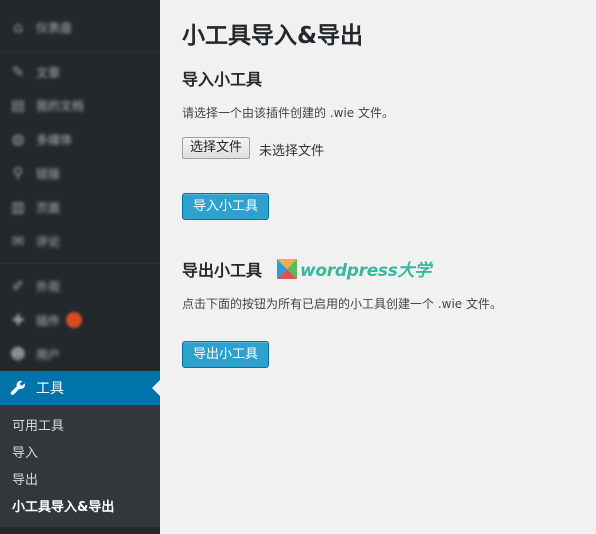 This screenshot has width=596, height=534. What do you see at coordinates (80, 453) in the screenshot?
I see `submenu-item-import: 导入` at bounding box center [80, 453].